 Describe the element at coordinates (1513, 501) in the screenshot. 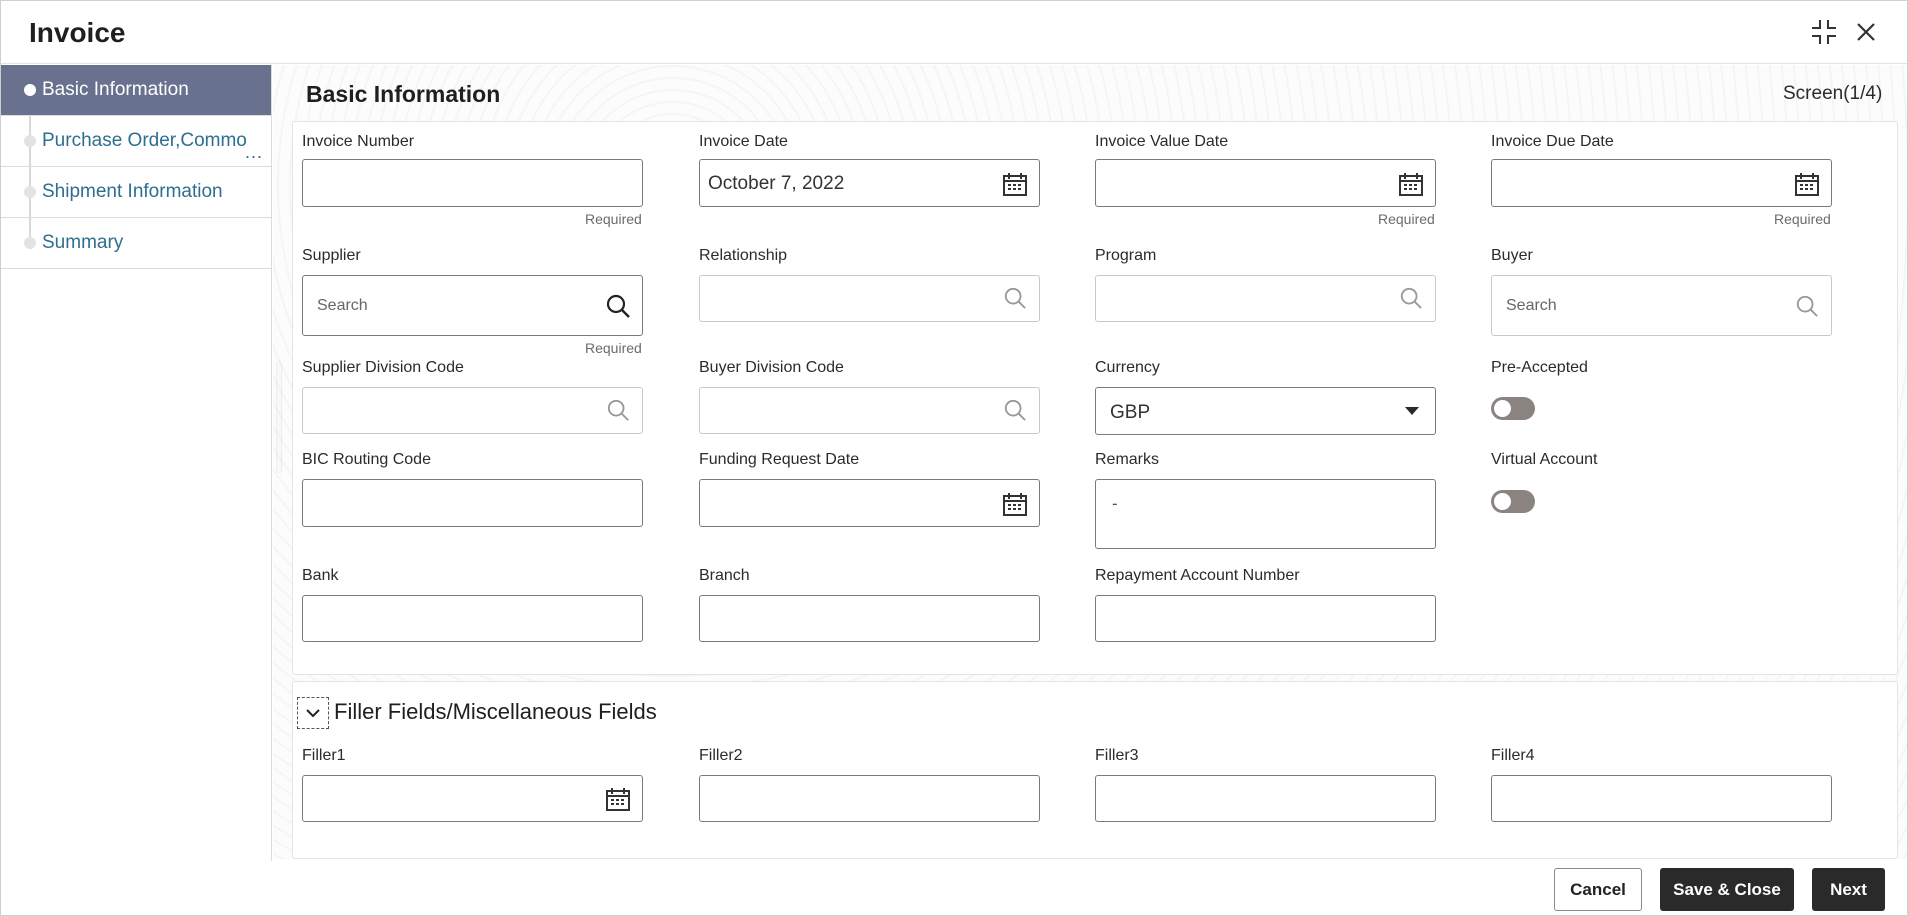

I see `virtual-account-toggle` at that location.